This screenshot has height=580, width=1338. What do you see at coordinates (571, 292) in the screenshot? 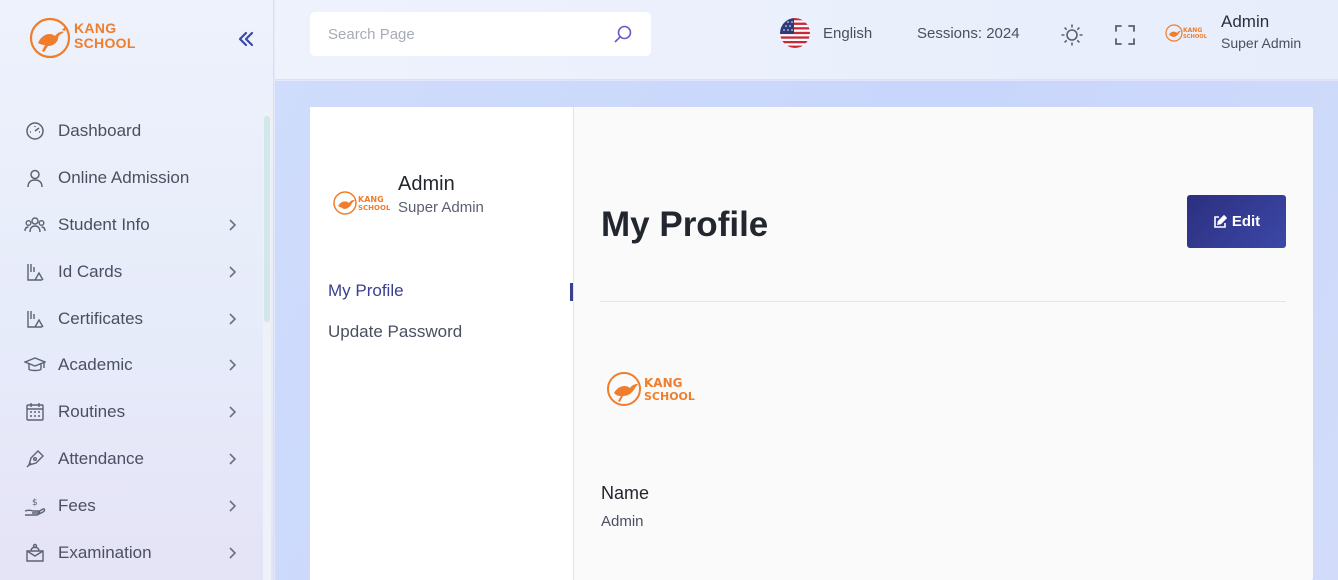
I see `active-indicator` at bounding box center [571, 292].